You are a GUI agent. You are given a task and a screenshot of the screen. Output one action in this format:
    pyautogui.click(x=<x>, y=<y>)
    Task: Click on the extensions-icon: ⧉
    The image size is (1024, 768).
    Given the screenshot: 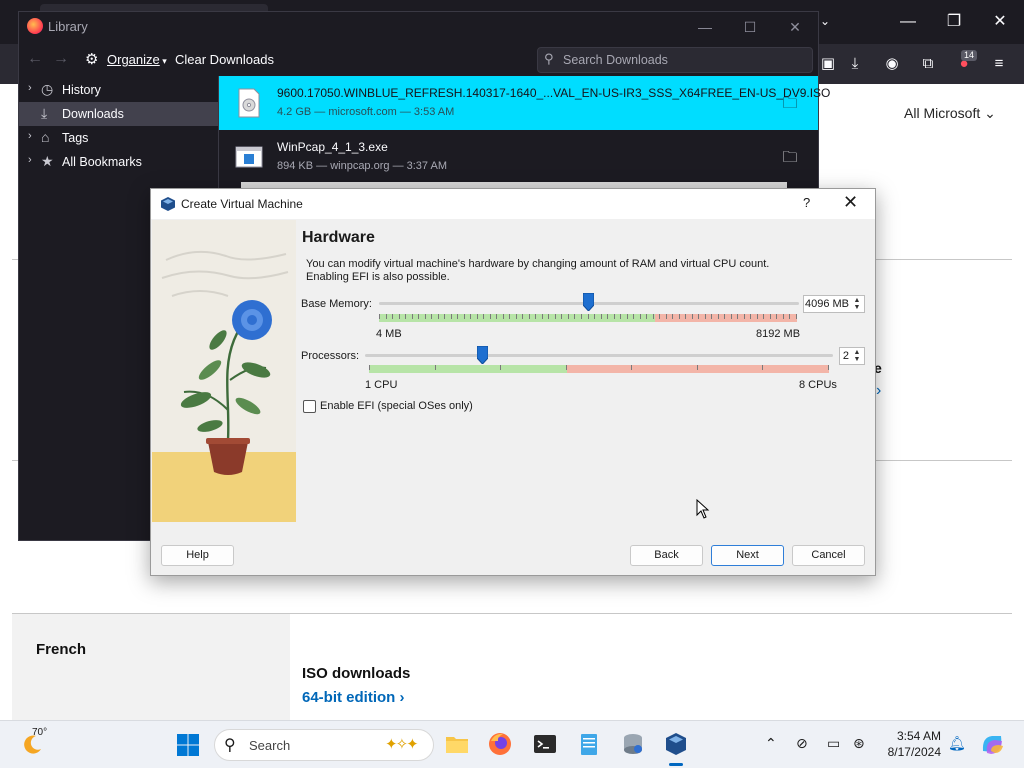 What is the action you would take?
    pyautogui.click(x=928, y=64)
    